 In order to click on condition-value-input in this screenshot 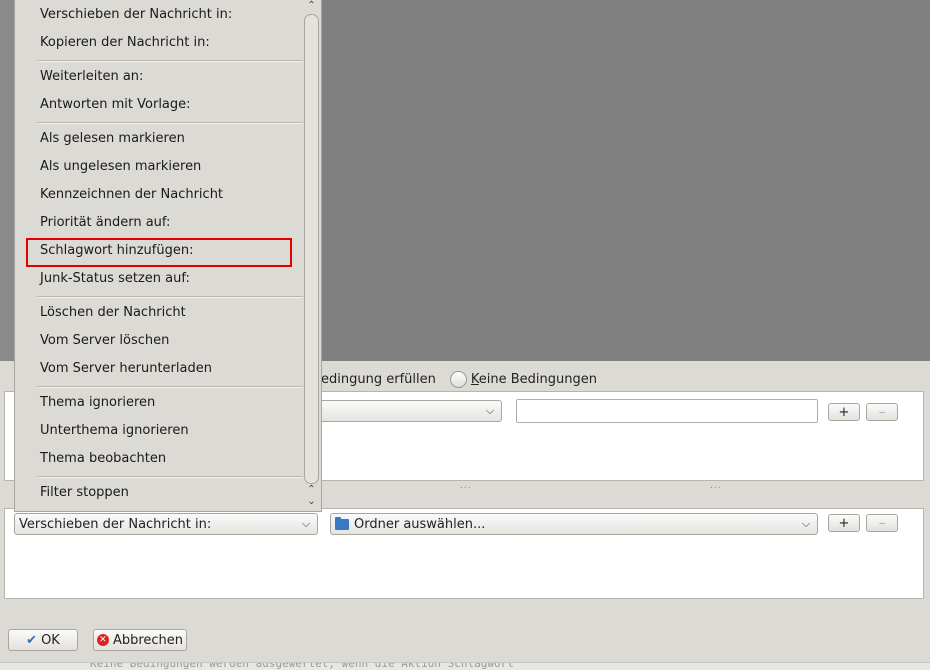, I will do `click(667, 411)`.